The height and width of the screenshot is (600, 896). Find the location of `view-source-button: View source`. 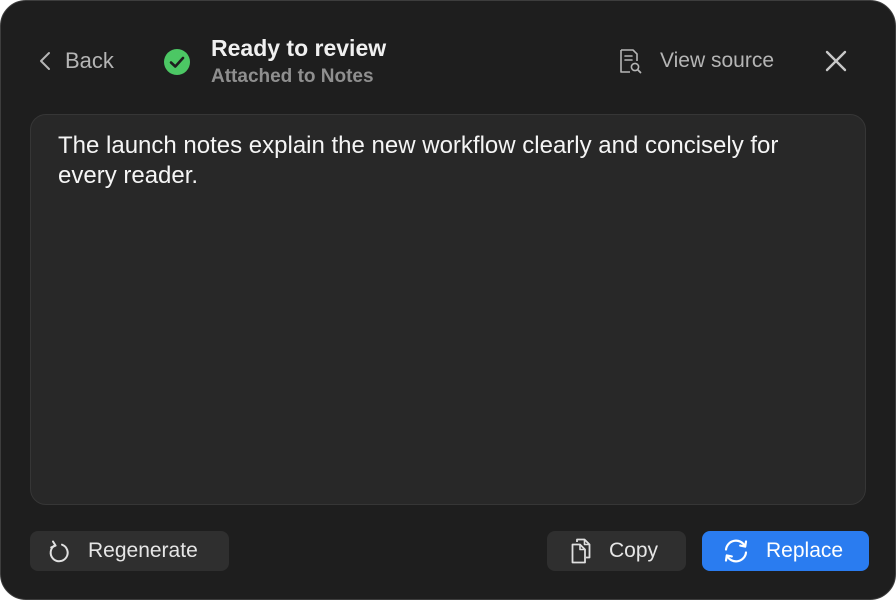

view-source-button: View source is located at coordinates (695, 61).